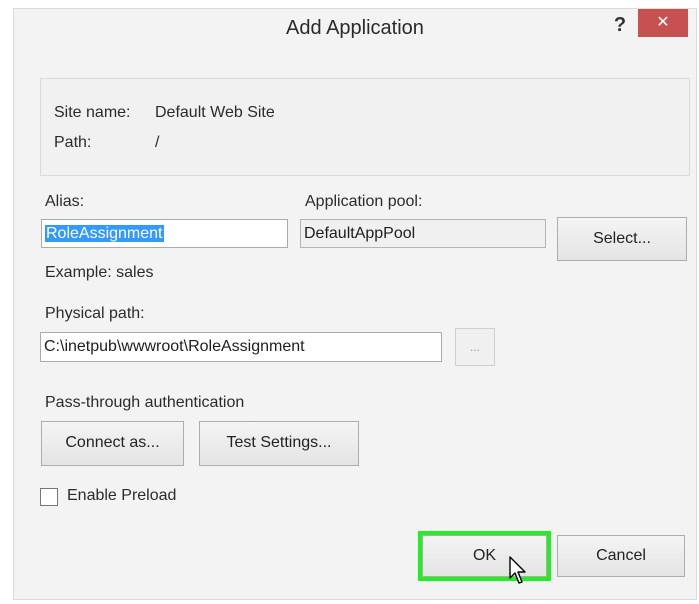 This screenshot has width=699, height=604. What do you see at coordinates (104, 233) in the screenshot?
I see `alias-value: RoleAssignment` at bounding box center [104, 233].